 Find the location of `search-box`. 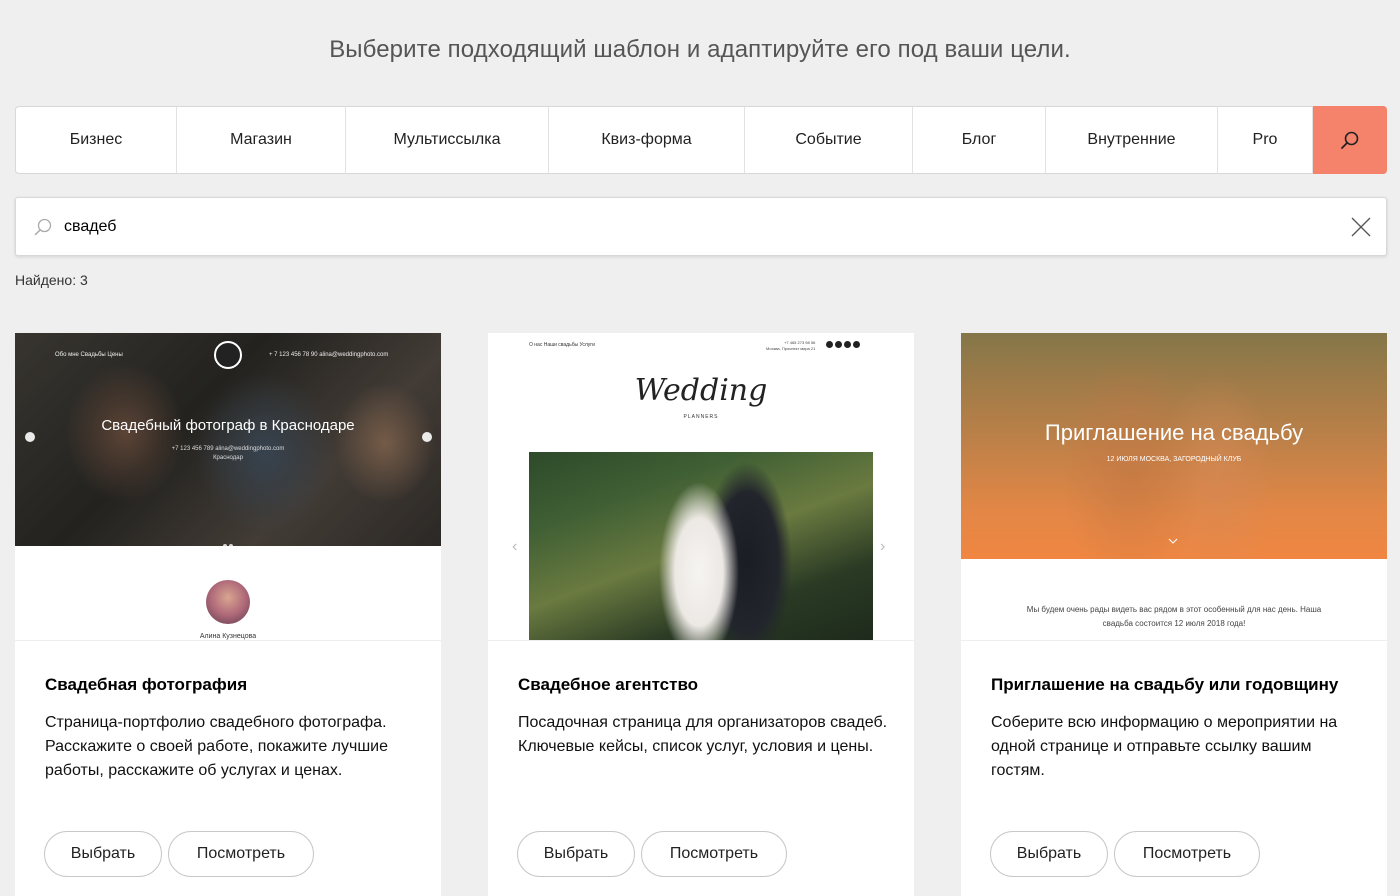

search-box is located at coordinates (701, 226).